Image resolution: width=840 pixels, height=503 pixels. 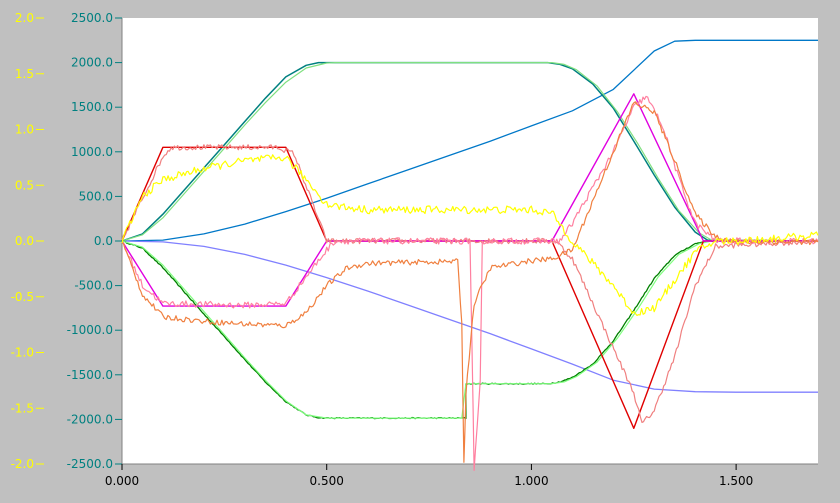 I want to click on right-axis-tick-label: 1500.0, so click(x=92, y=107).